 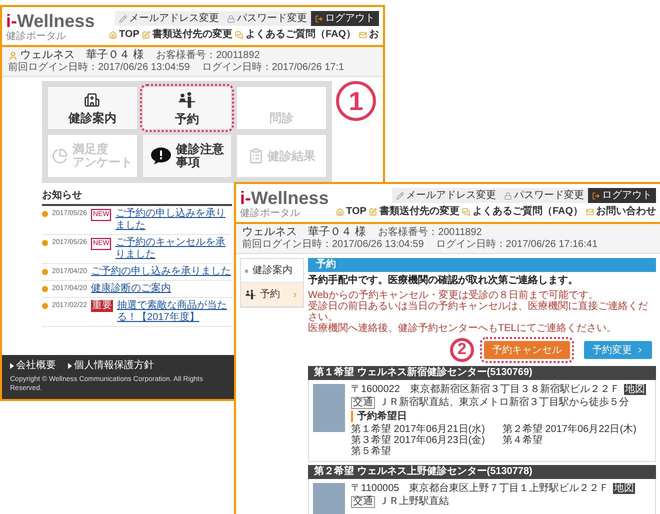 What do you see at coordinates (414, 501) in the screenshot?
I see `access-text: ＪＲ上野駅直結` at bounding box center [414, 501].